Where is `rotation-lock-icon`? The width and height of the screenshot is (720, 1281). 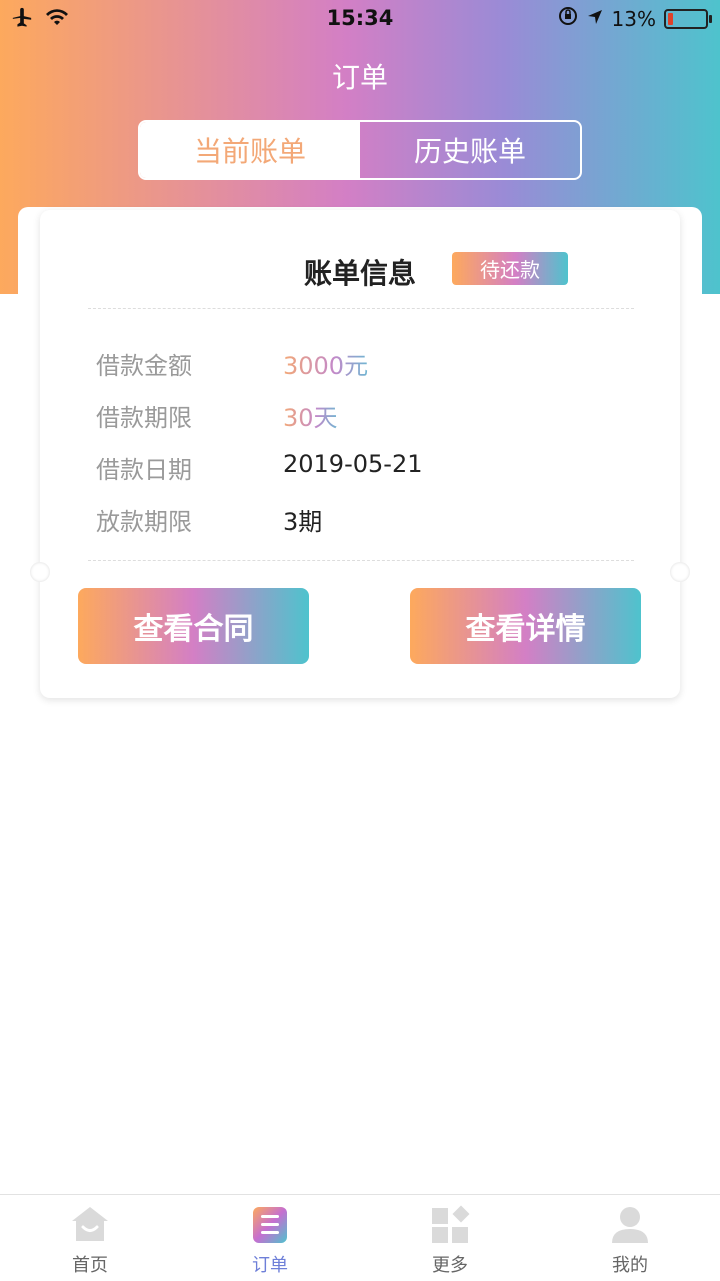 rotation-lock-icon is located at coordinates (568, 18).